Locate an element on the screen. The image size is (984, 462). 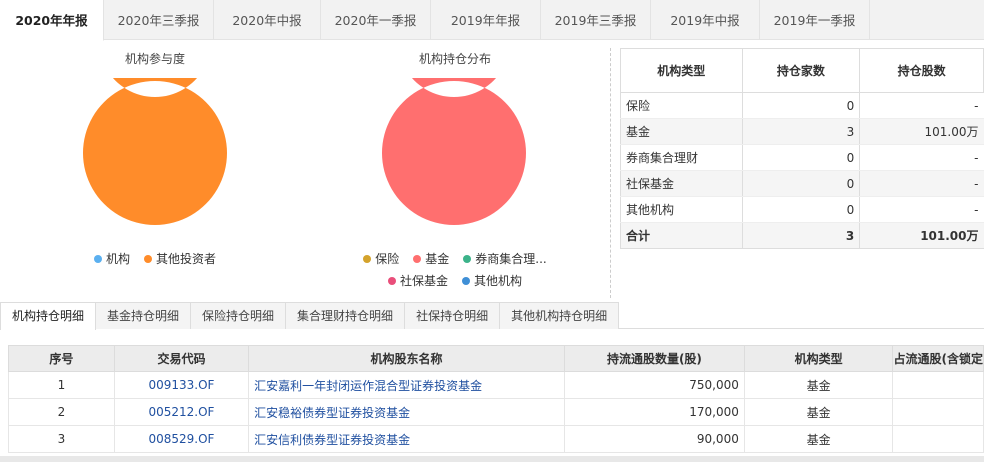
cell-type: 券商集合理财 is located at coordinates (681, 157).